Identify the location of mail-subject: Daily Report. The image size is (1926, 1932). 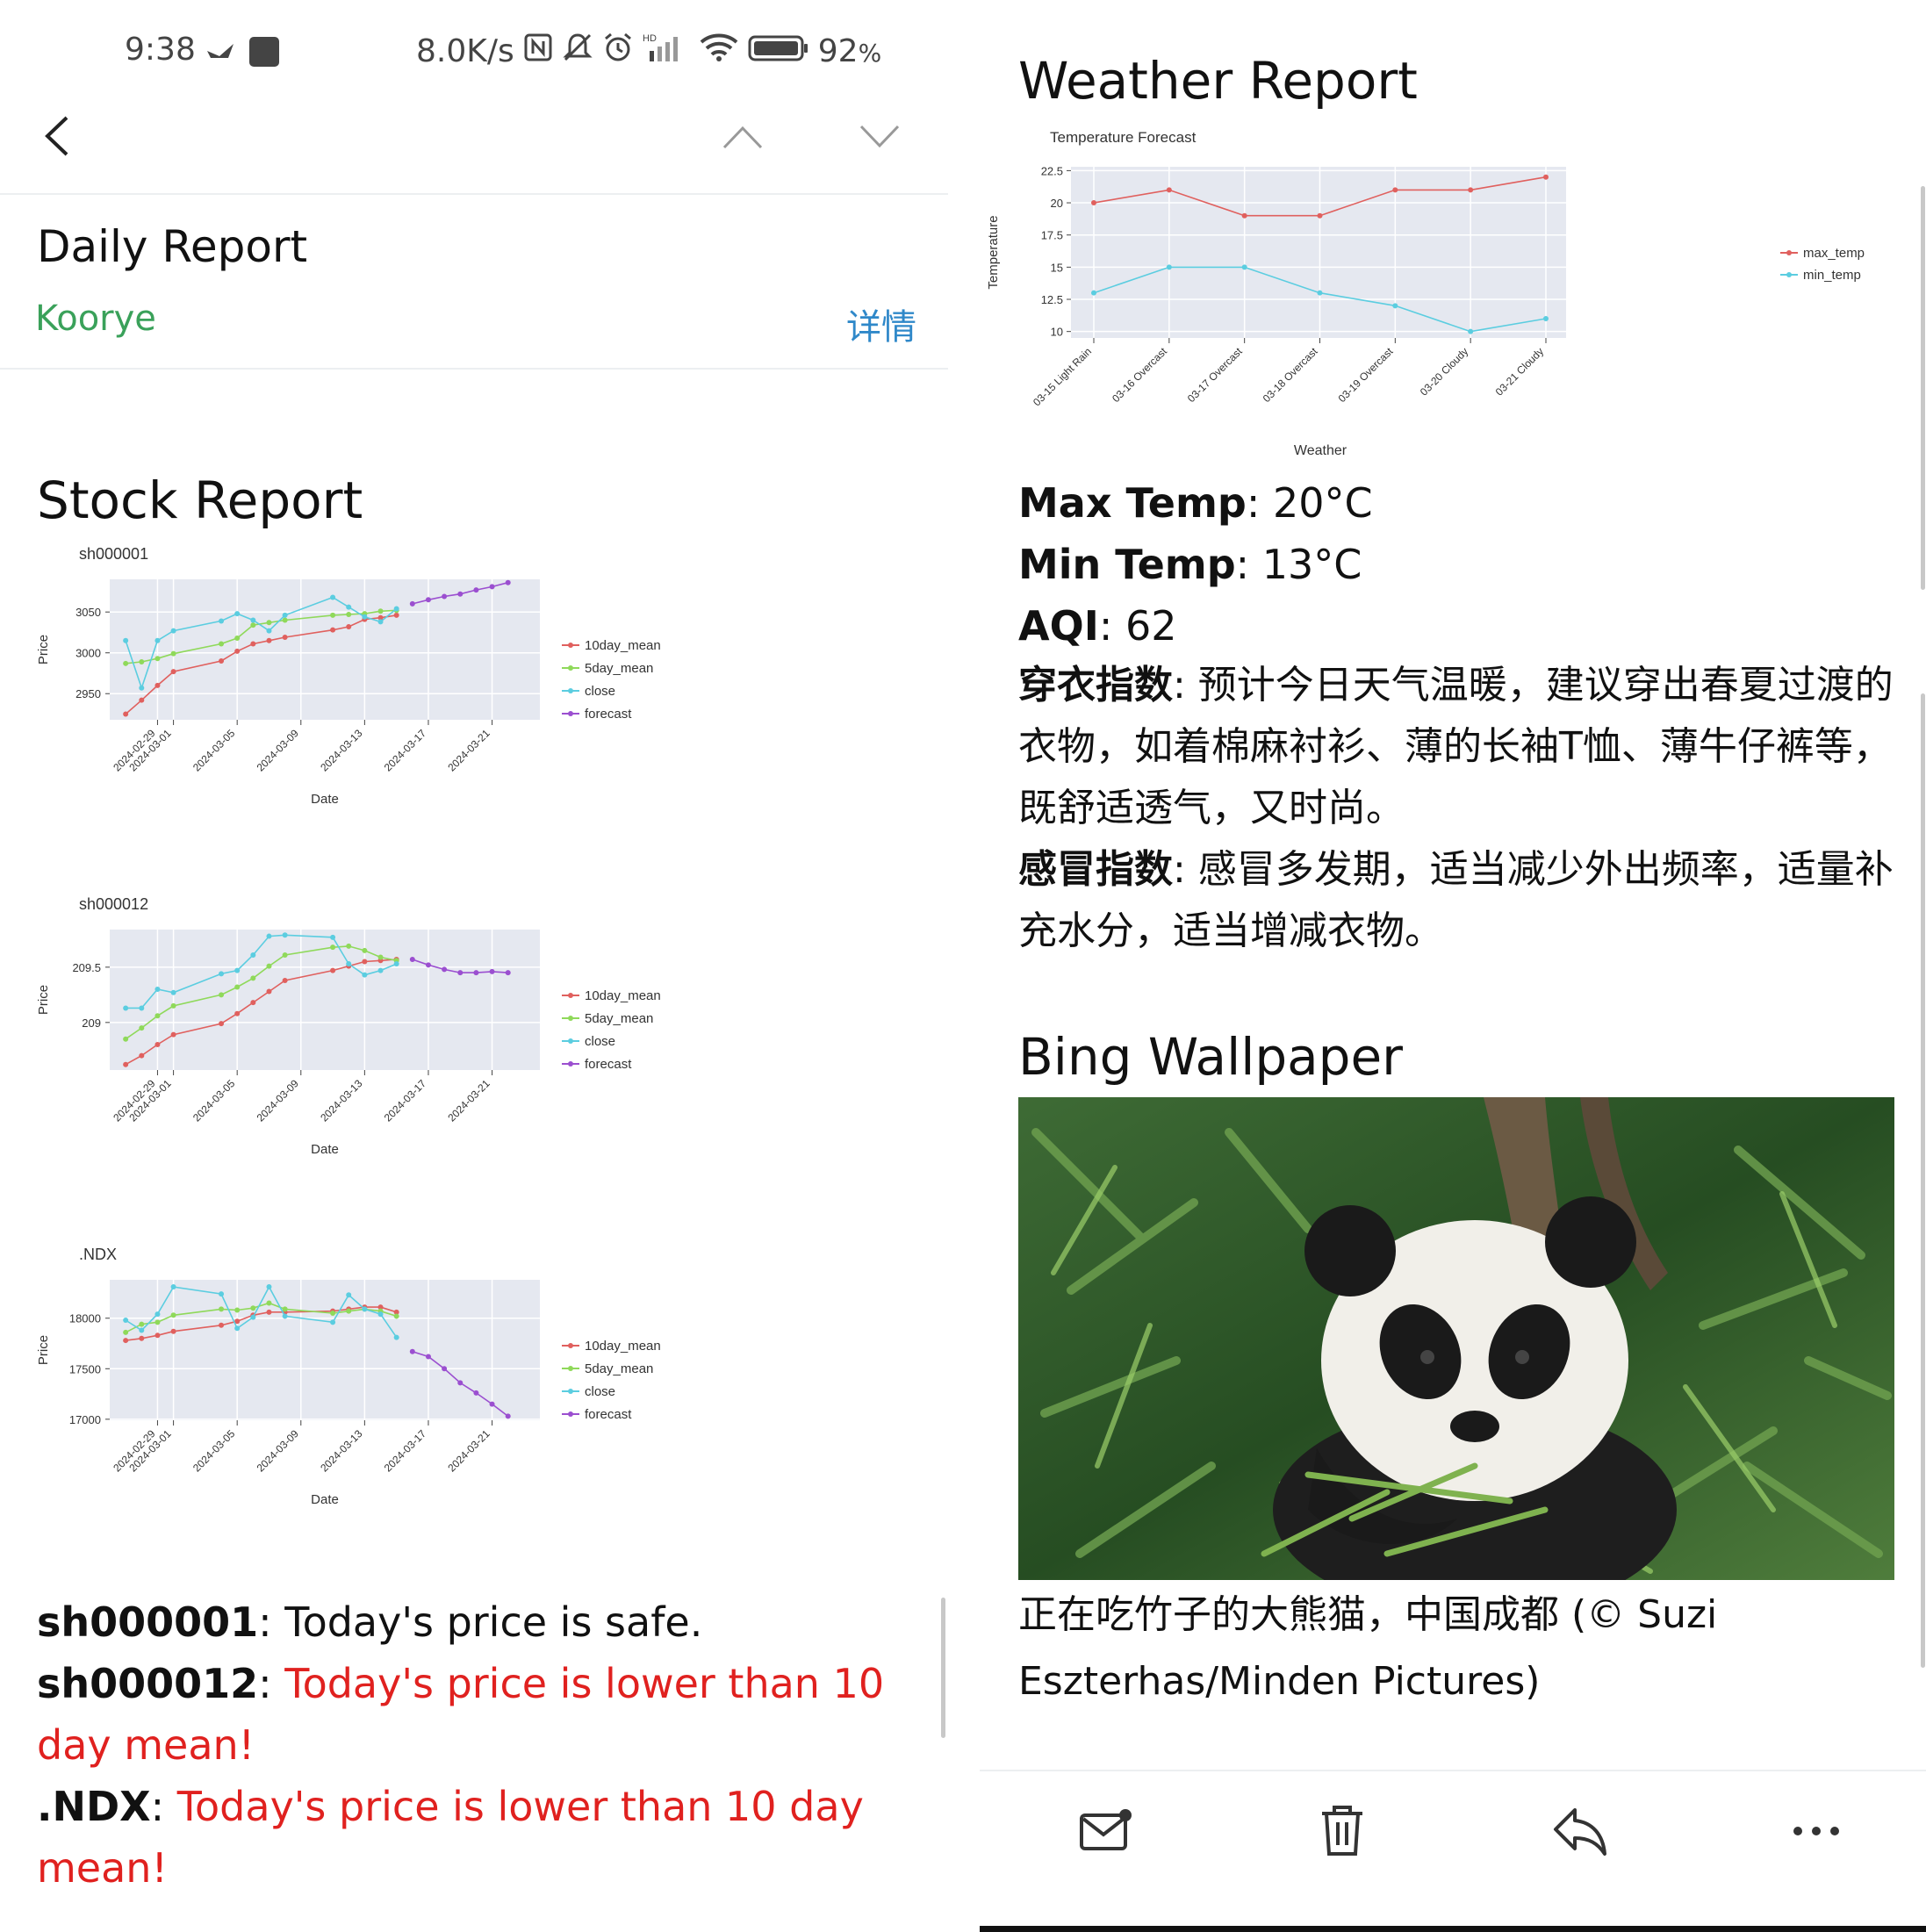
(172, 246).